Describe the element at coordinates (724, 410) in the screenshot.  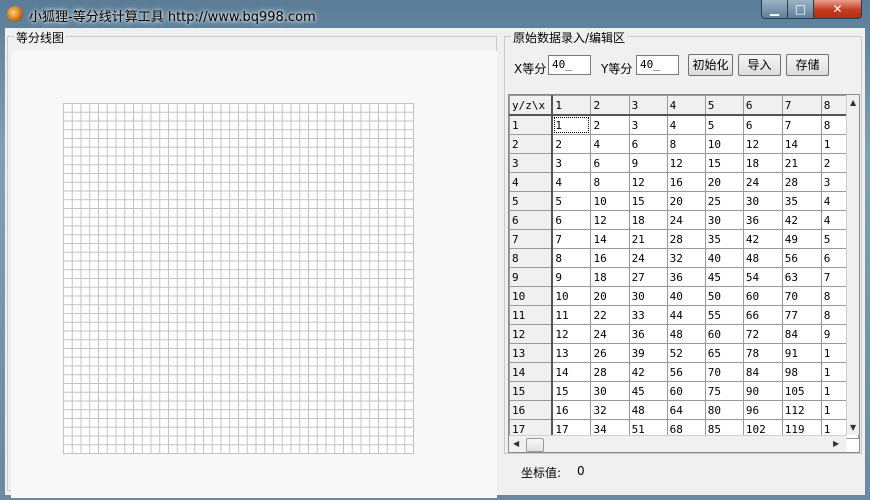
I see `table-cell: 80` at that location.